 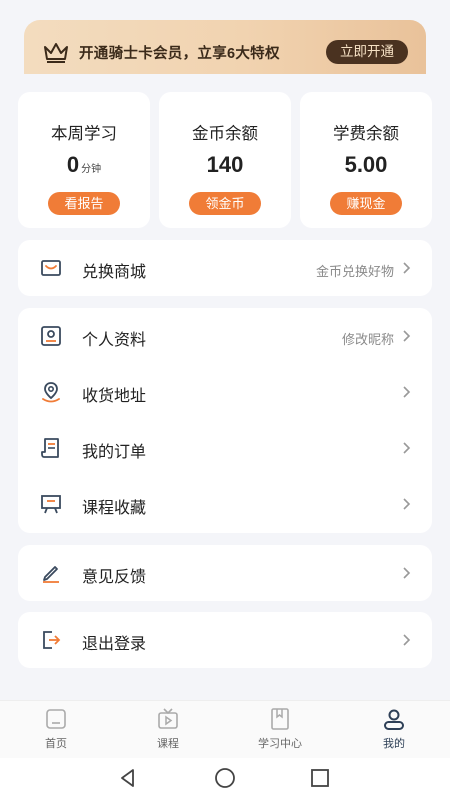 I want to click on menu-item-label: 退出登录, so click(x=114, y=644).